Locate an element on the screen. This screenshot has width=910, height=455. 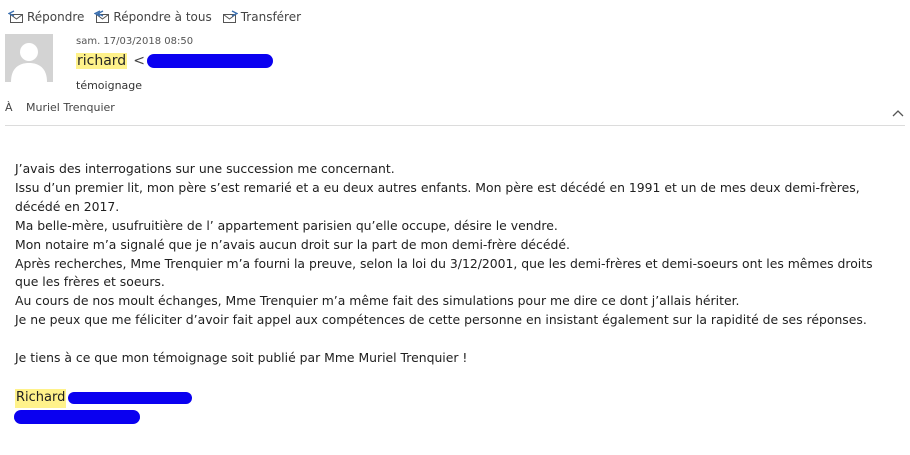
forward-button: Transférer is located at coordinates (261, 17).